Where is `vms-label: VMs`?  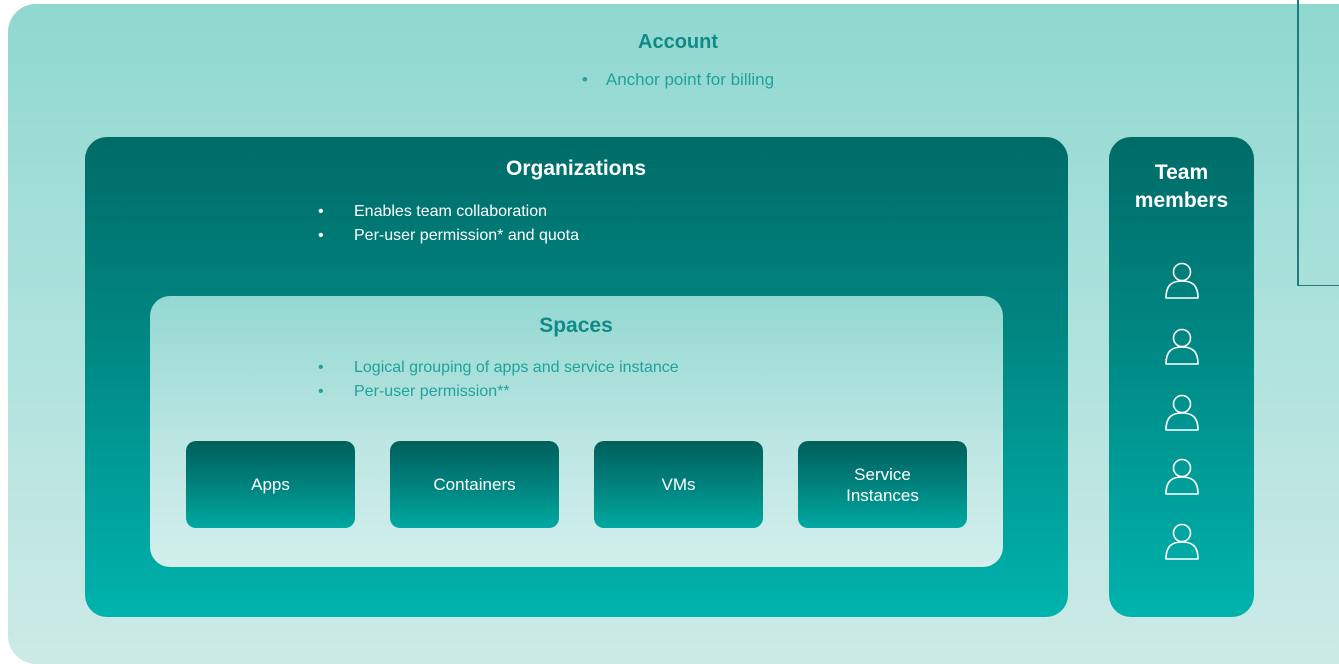
vms-label: VMs is located at coordinates (678, 484).